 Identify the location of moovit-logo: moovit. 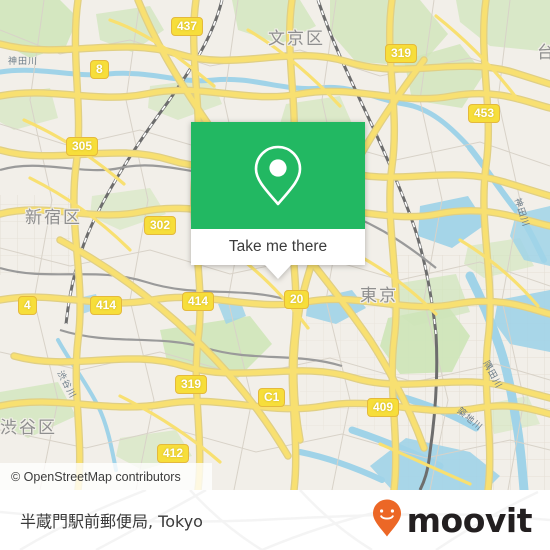
(452, 520).